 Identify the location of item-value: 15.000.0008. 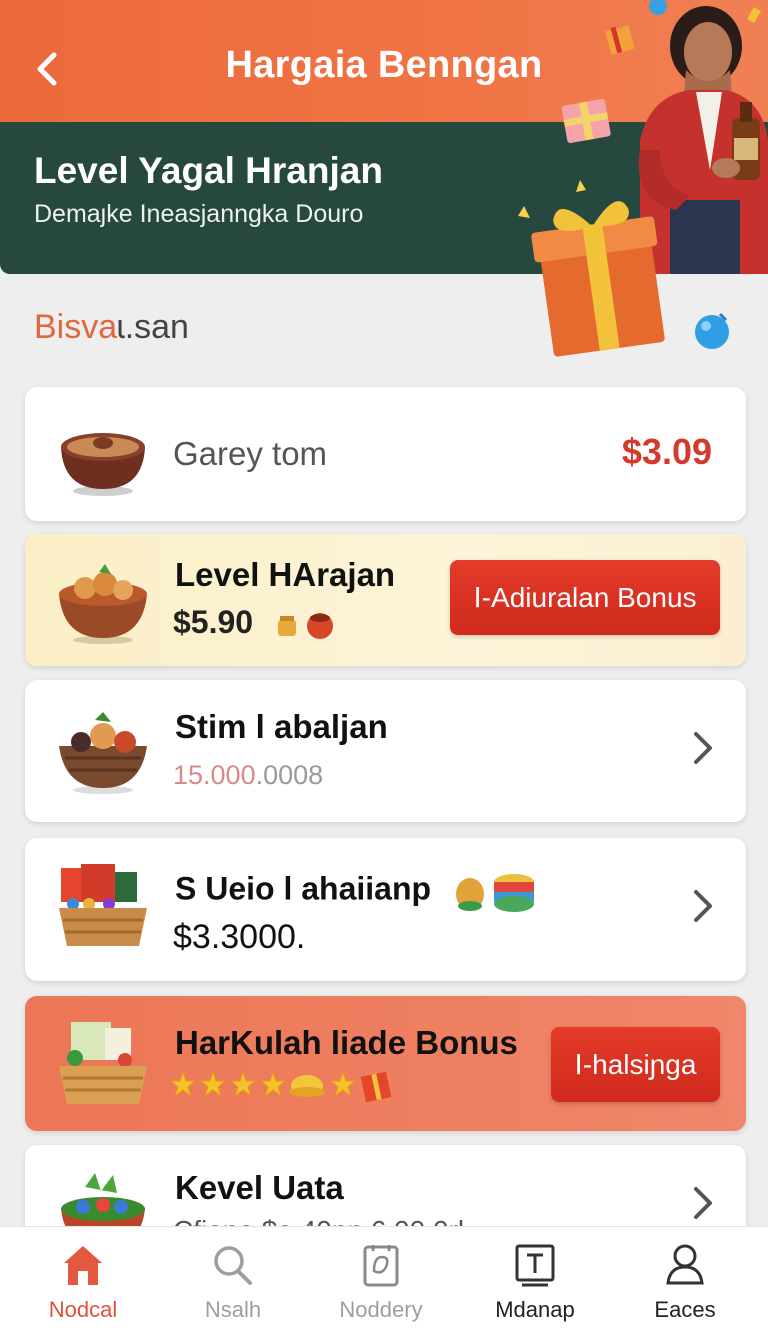
(248, 775).